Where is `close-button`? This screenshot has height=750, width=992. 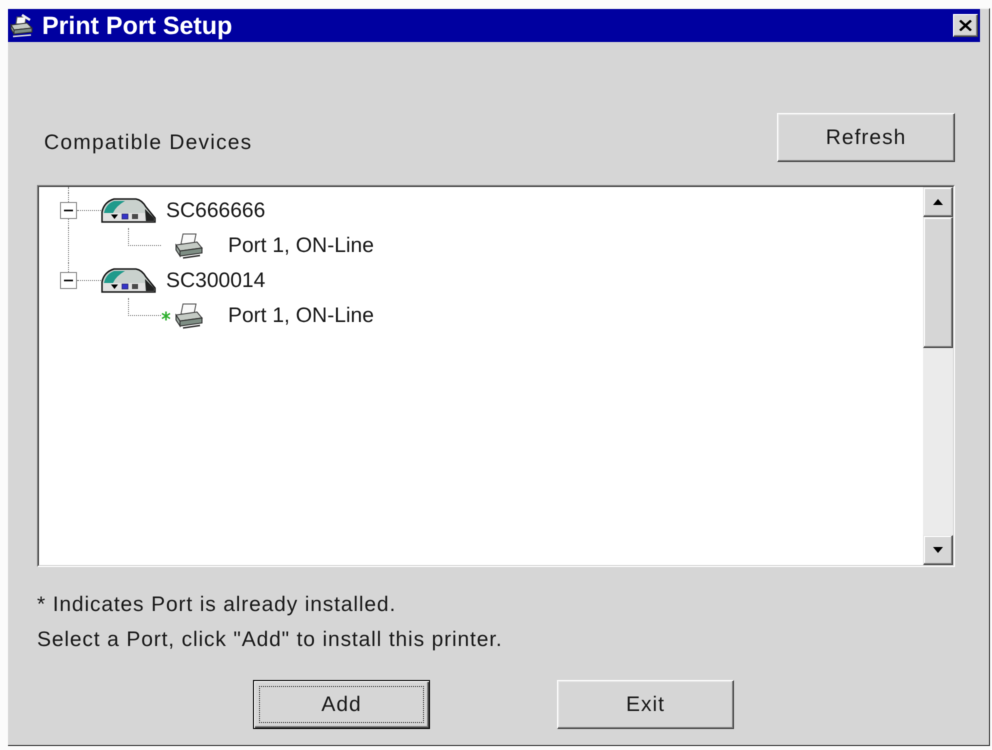
close-button is located at coordinates (965, 25).